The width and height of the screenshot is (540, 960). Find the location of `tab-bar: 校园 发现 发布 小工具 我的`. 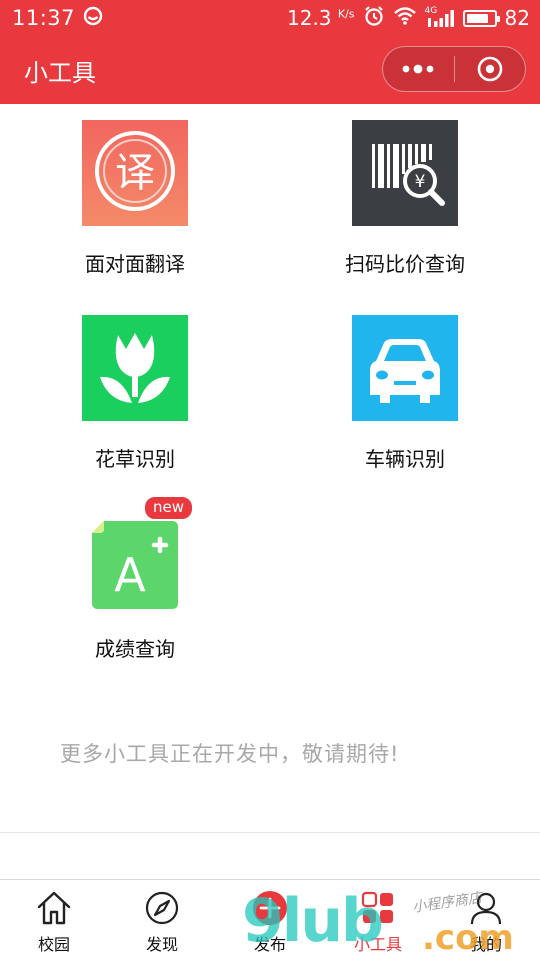

tab-bar: 校园 发现 发布 小工具 我的 is located at coordinates (270, 919).